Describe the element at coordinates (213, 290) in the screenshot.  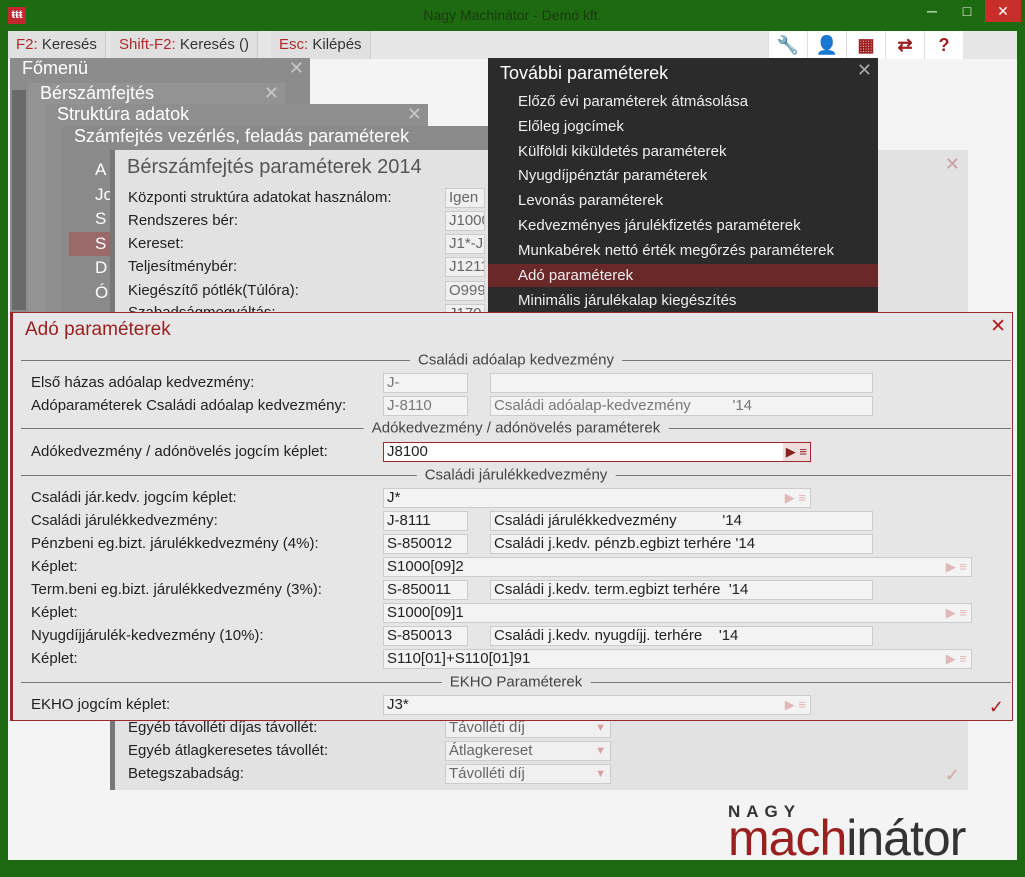
I see `field-label: Kiegészítő pótlék(Túlóra):` at that location.